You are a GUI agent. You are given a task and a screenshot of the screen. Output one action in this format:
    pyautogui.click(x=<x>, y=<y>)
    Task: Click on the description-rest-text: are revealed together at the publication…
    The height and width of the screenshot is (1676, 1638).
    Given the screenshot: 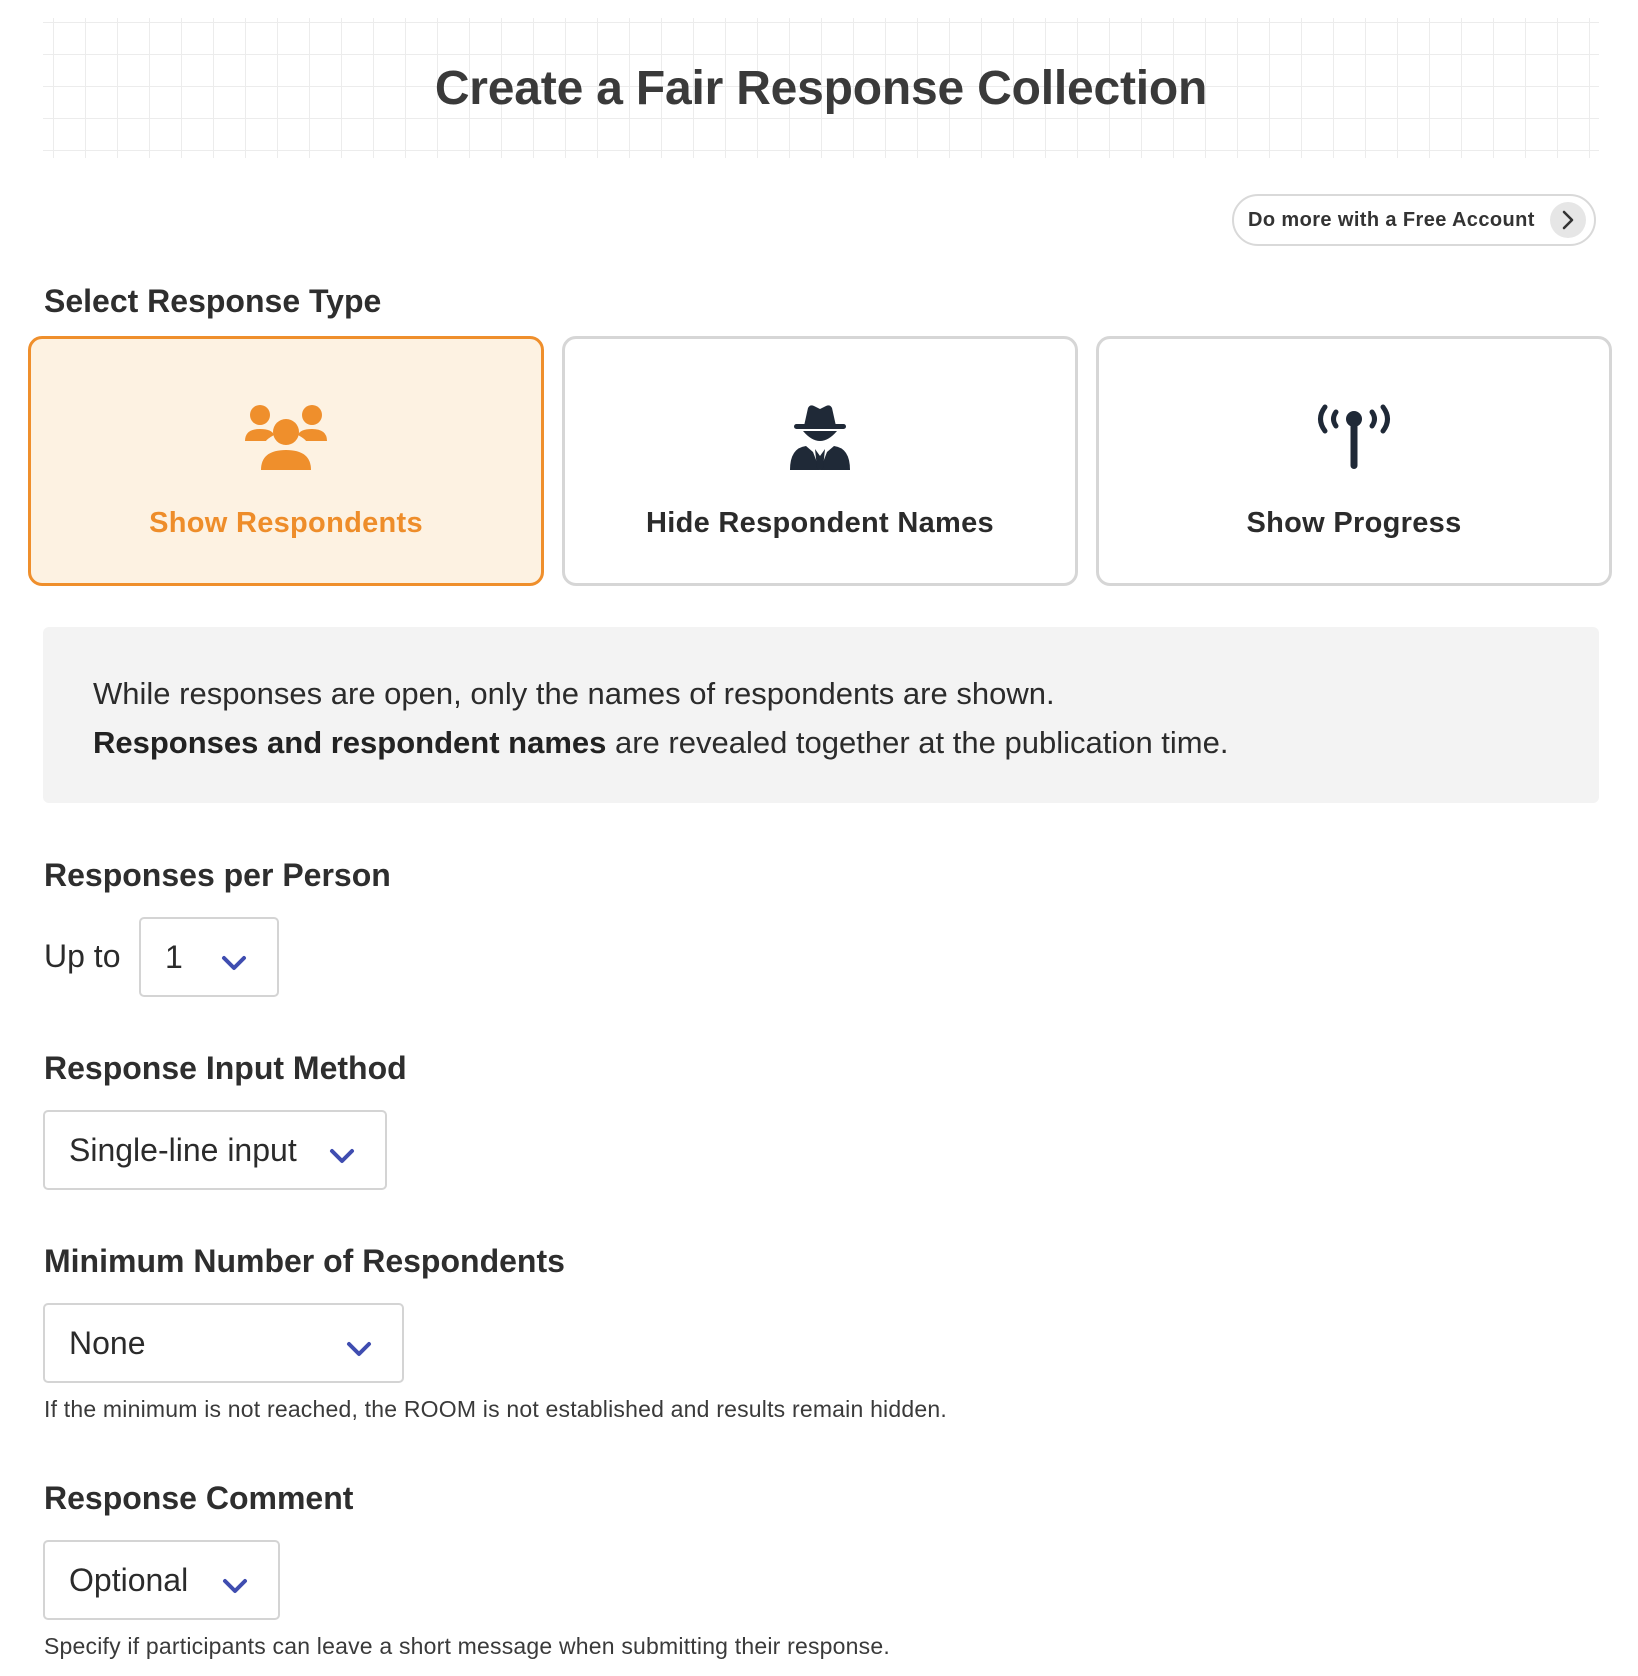 What is the action you would take?
    pyautogui.click(x=917, y=742)
    